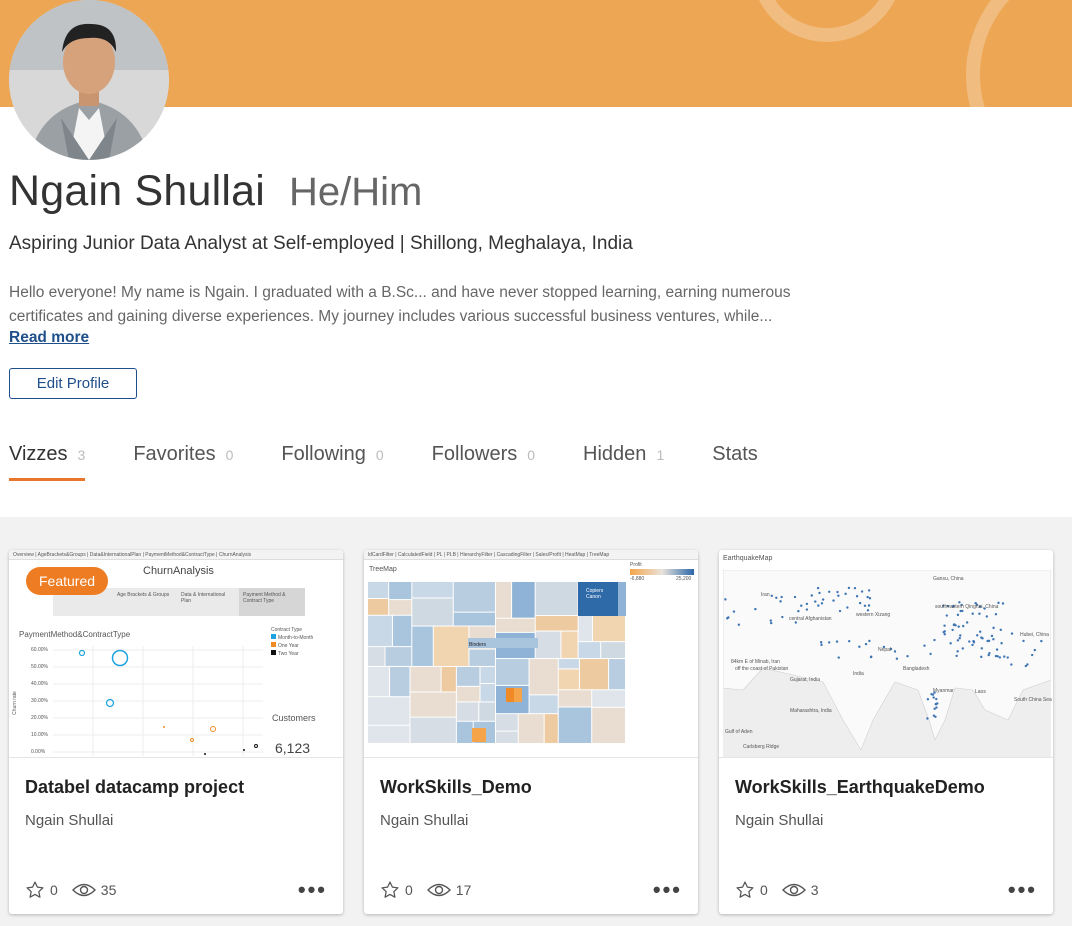 This screenshot has width=1072, height=926. I want to click on map-label: Gulf of Aden, so click(739, 732).